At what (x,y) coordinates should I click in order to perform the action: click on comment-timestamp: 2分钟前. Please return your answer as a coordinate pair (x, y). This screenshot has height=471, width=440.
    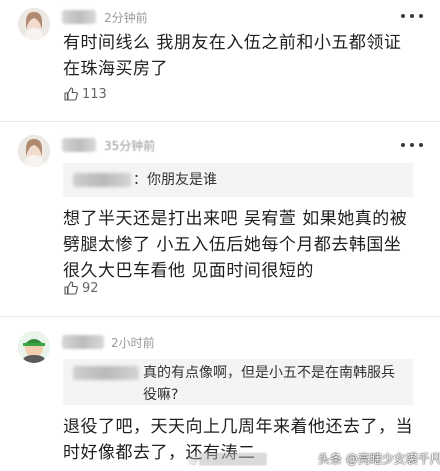
    Looking at the image, I should click on (126, 18).